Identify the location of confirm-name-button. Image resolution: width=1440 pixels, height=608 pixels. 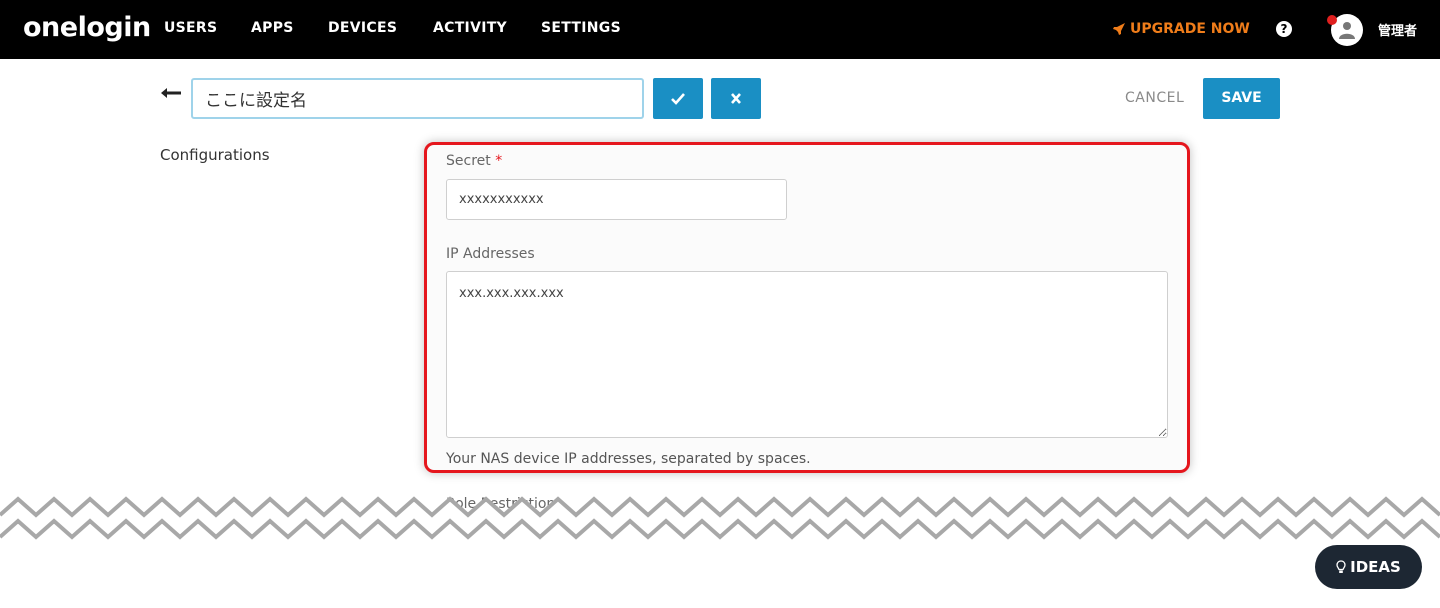
(678, 98).